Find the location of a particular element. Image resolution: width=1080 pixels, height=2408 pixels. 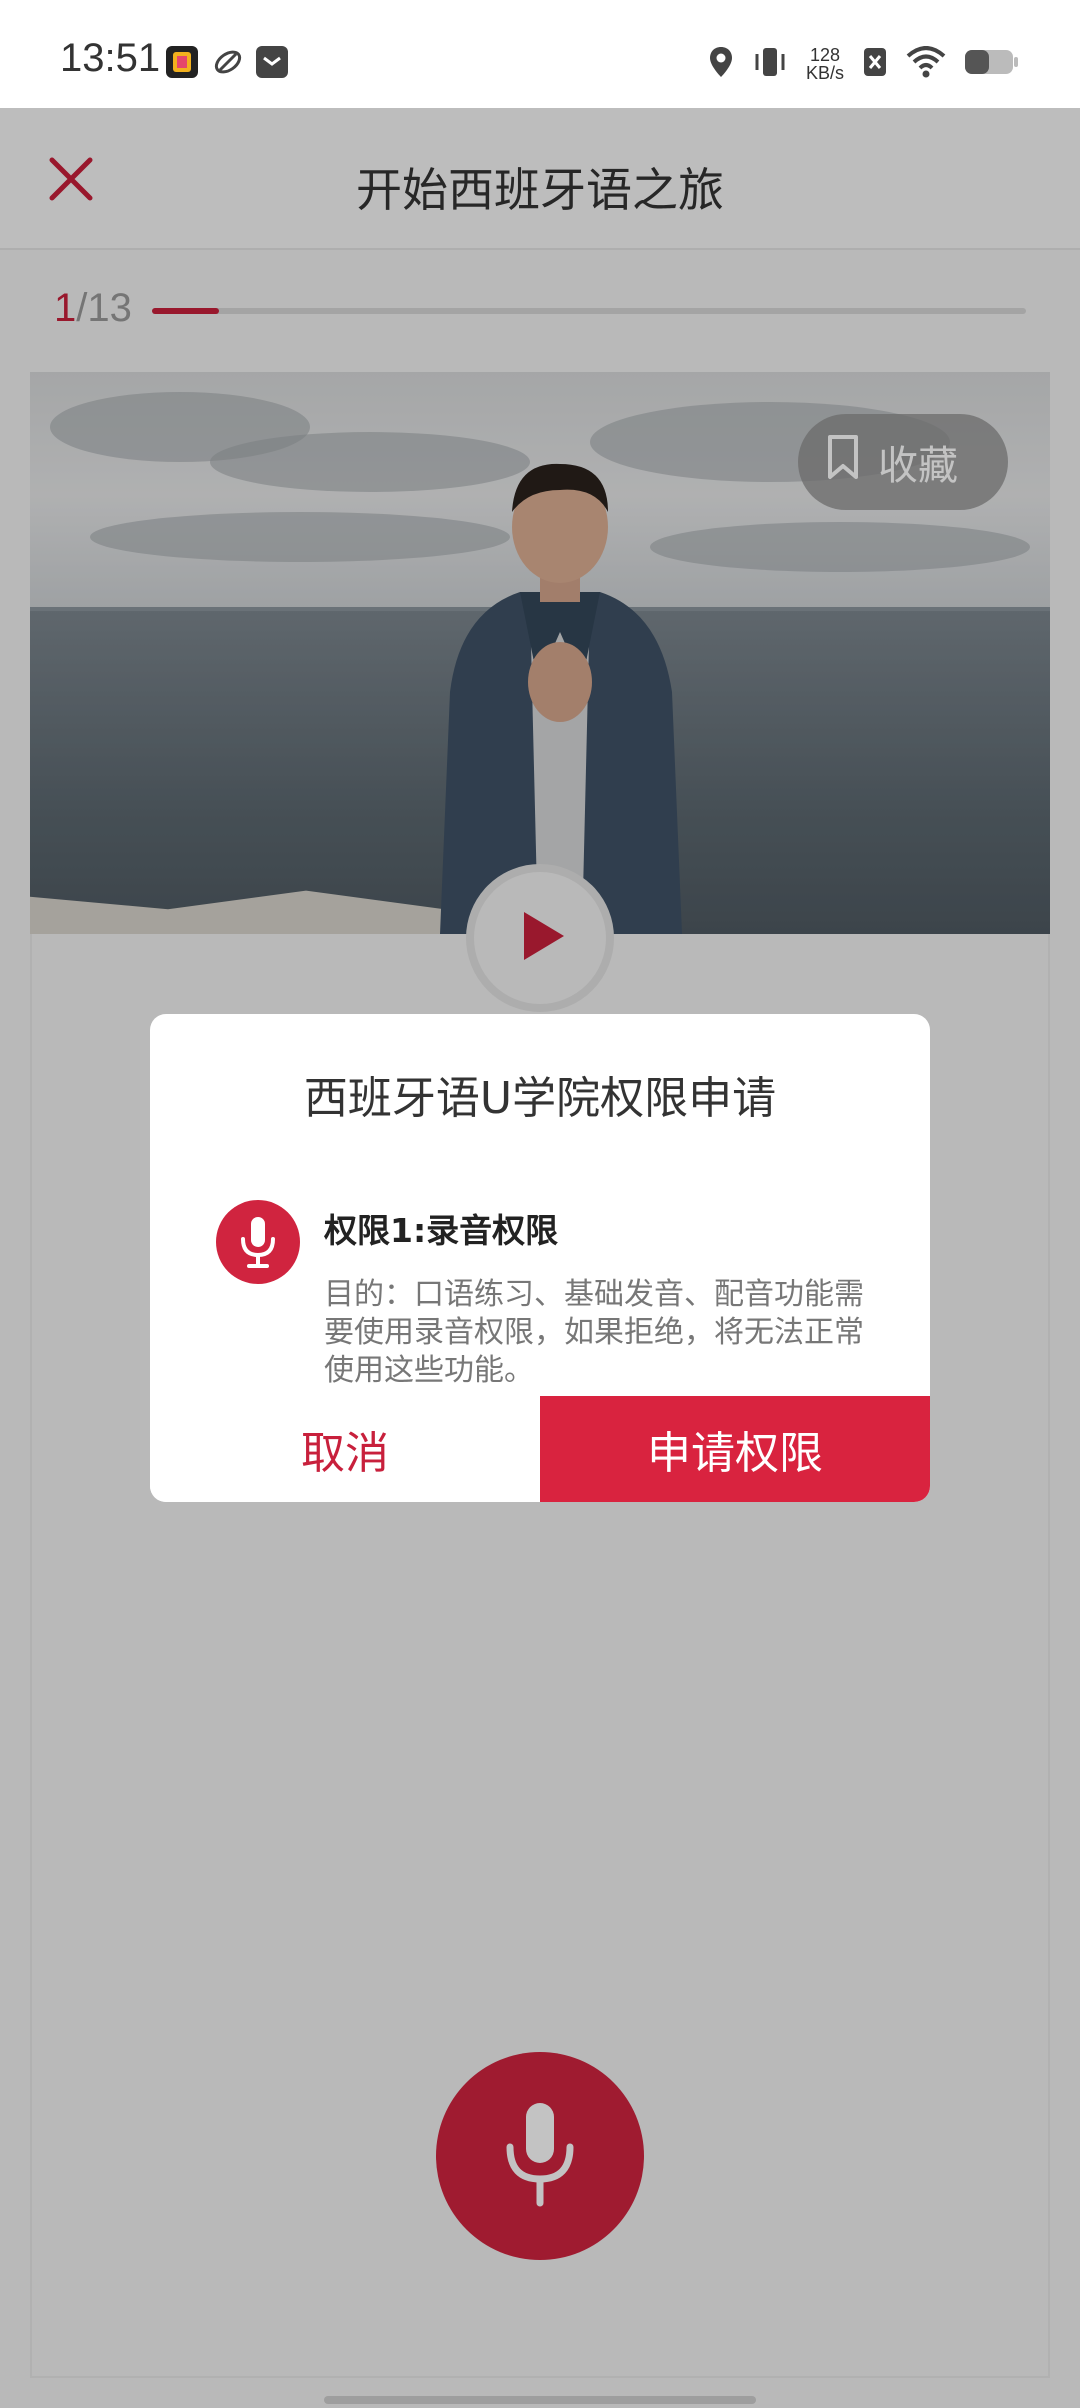

location-icon is located at coordinates (721, 64).